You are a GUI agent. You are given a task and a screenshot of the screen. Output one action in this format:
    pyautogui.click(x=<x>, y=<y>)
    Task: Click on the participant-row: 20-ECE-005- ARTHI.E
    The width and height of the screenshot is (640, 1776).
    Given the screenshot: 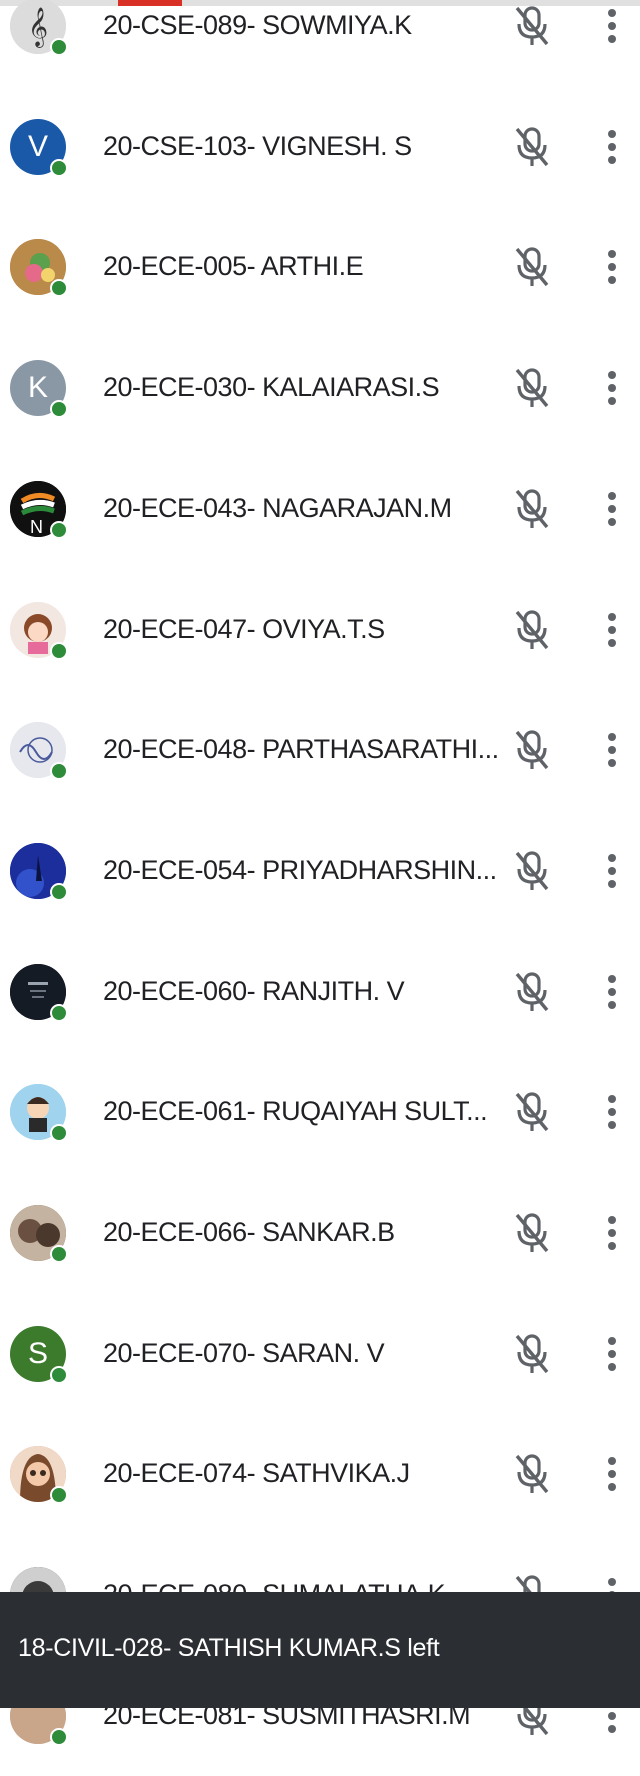 What is the action you would take?
    pyautogui.click(x=320, y=267)
    